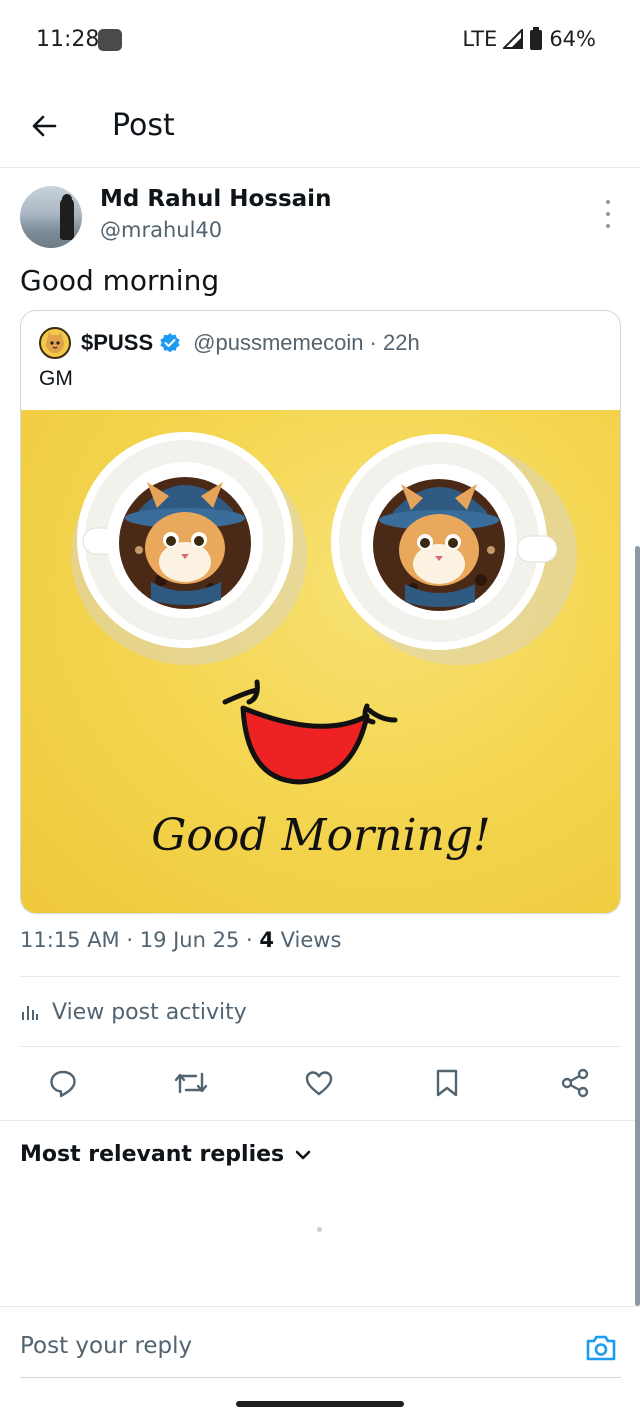 The width and height of the screenshot is (640, 1422). What do you see at coordinates (536, 38) in the screenshot?
I see `battery-icon` at bounding box center [536, 38].